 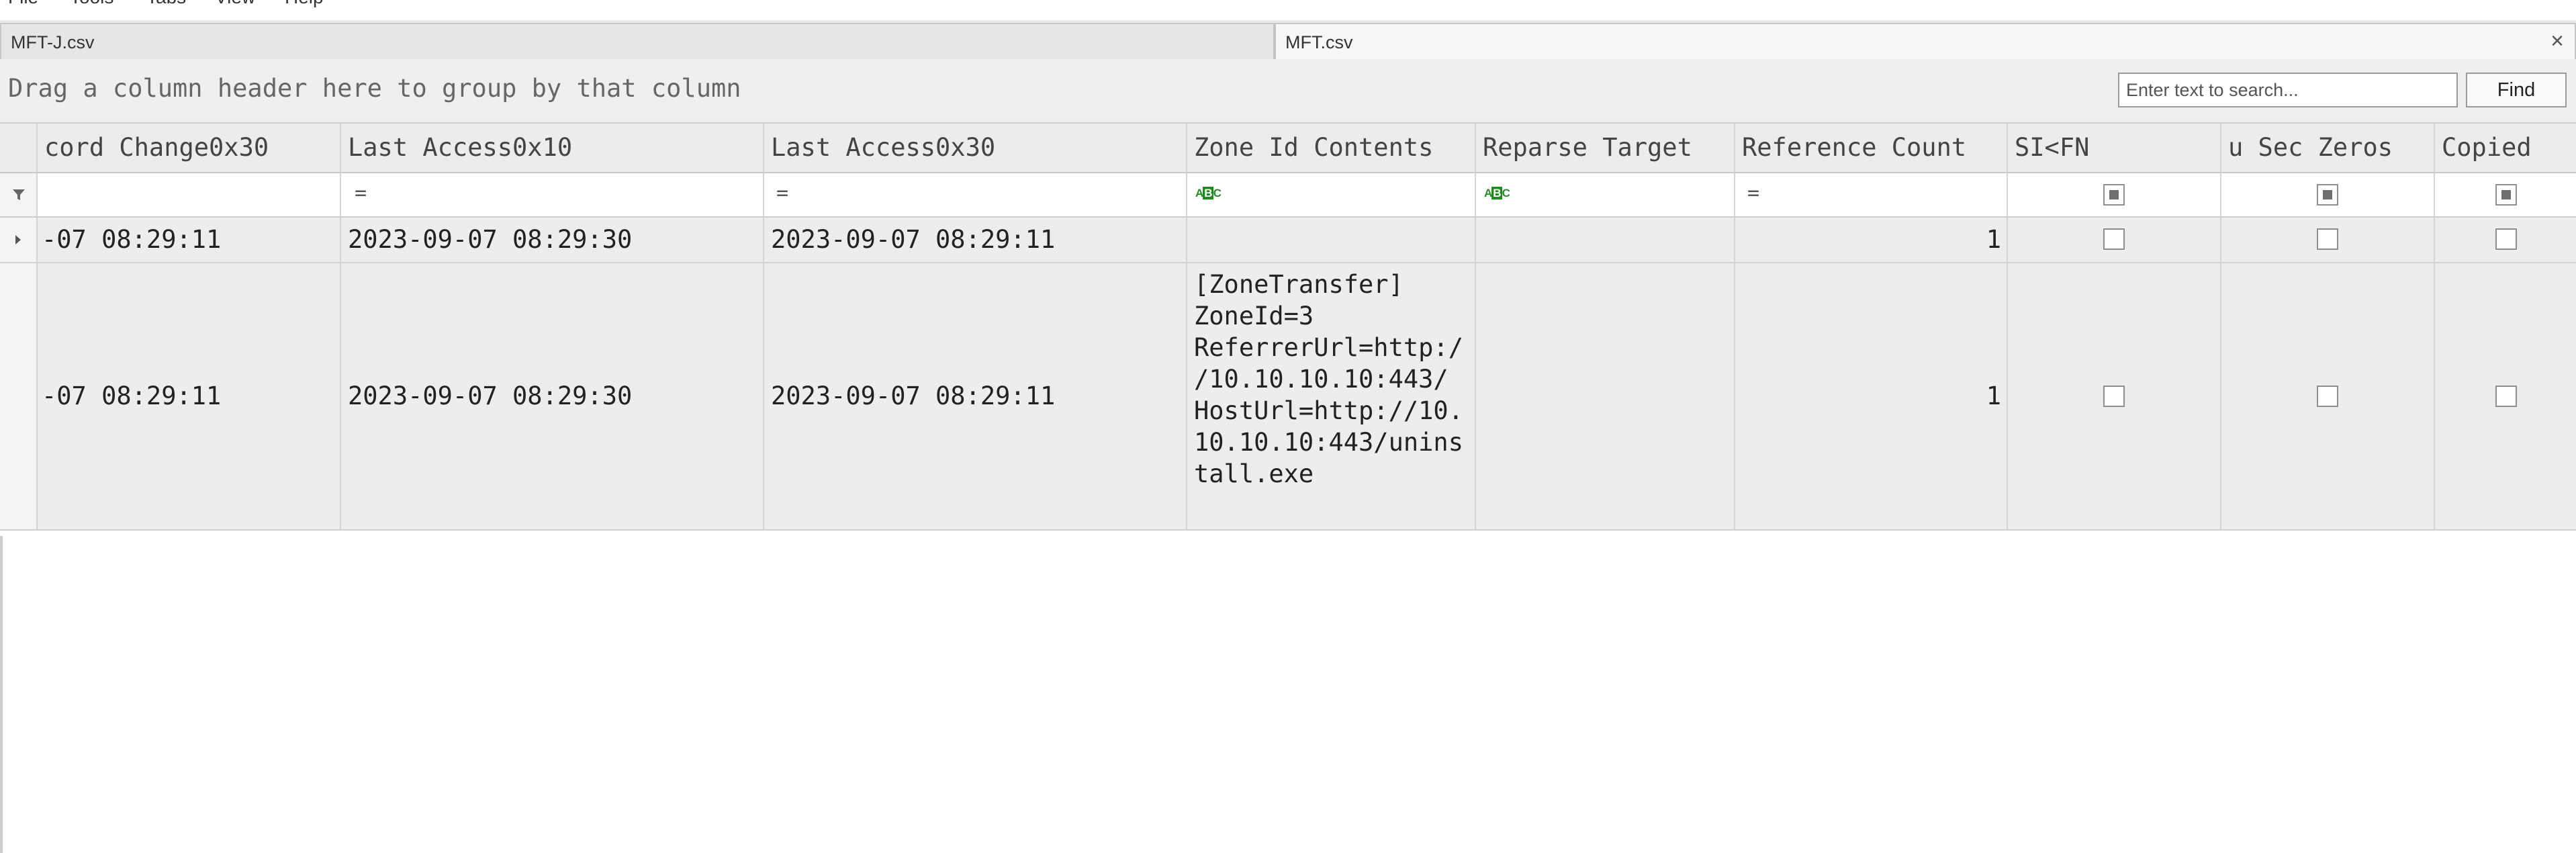 I want to click on column-header-zone-id-contents: Zone Id Contents, so click(x=1331, y=148).